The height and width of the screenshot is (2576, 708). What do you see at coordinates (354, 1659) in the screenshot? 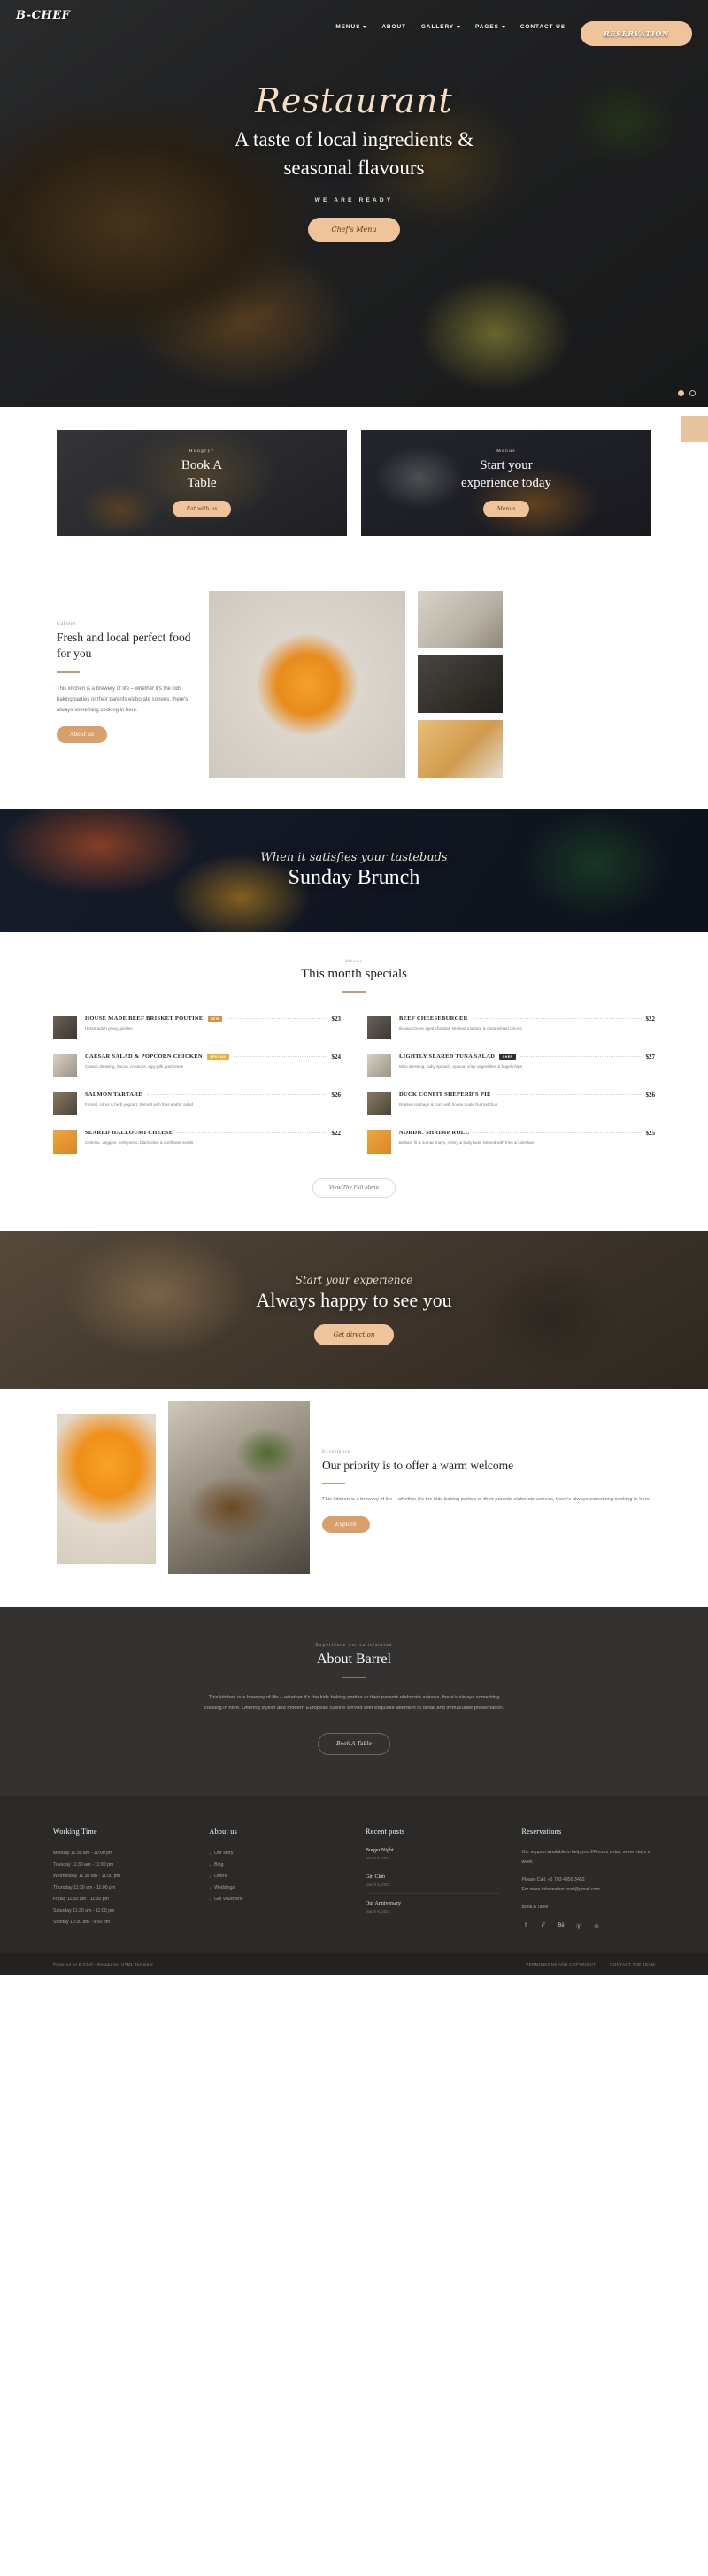
I see `about-title: About Barrel` at bounding box center [354, 1659].